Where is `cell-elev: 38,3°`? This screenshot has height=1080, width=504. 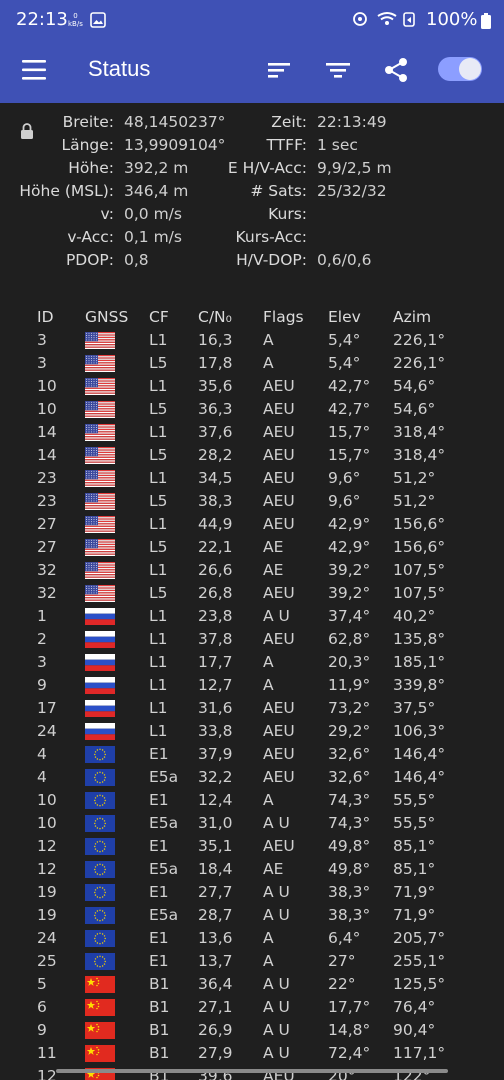 cell-elev: 38,3° is located at coordinates (349, 892).